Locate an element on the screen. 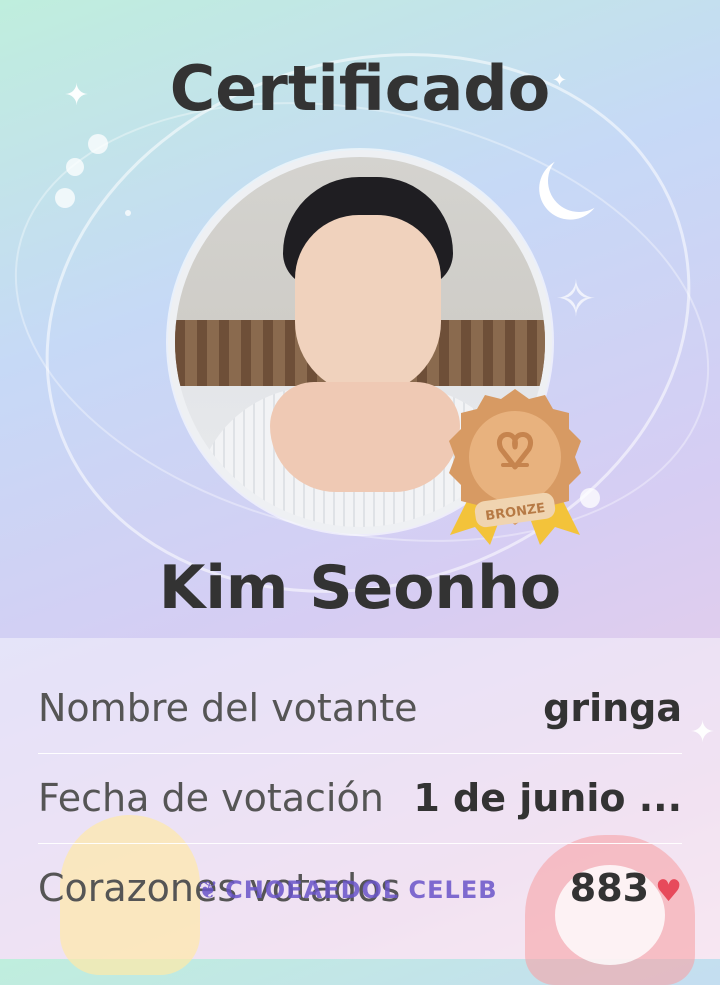 The width and height of the screenshot is (720, 985). voter-name-value: gringa is located at coordinates (612, 708).